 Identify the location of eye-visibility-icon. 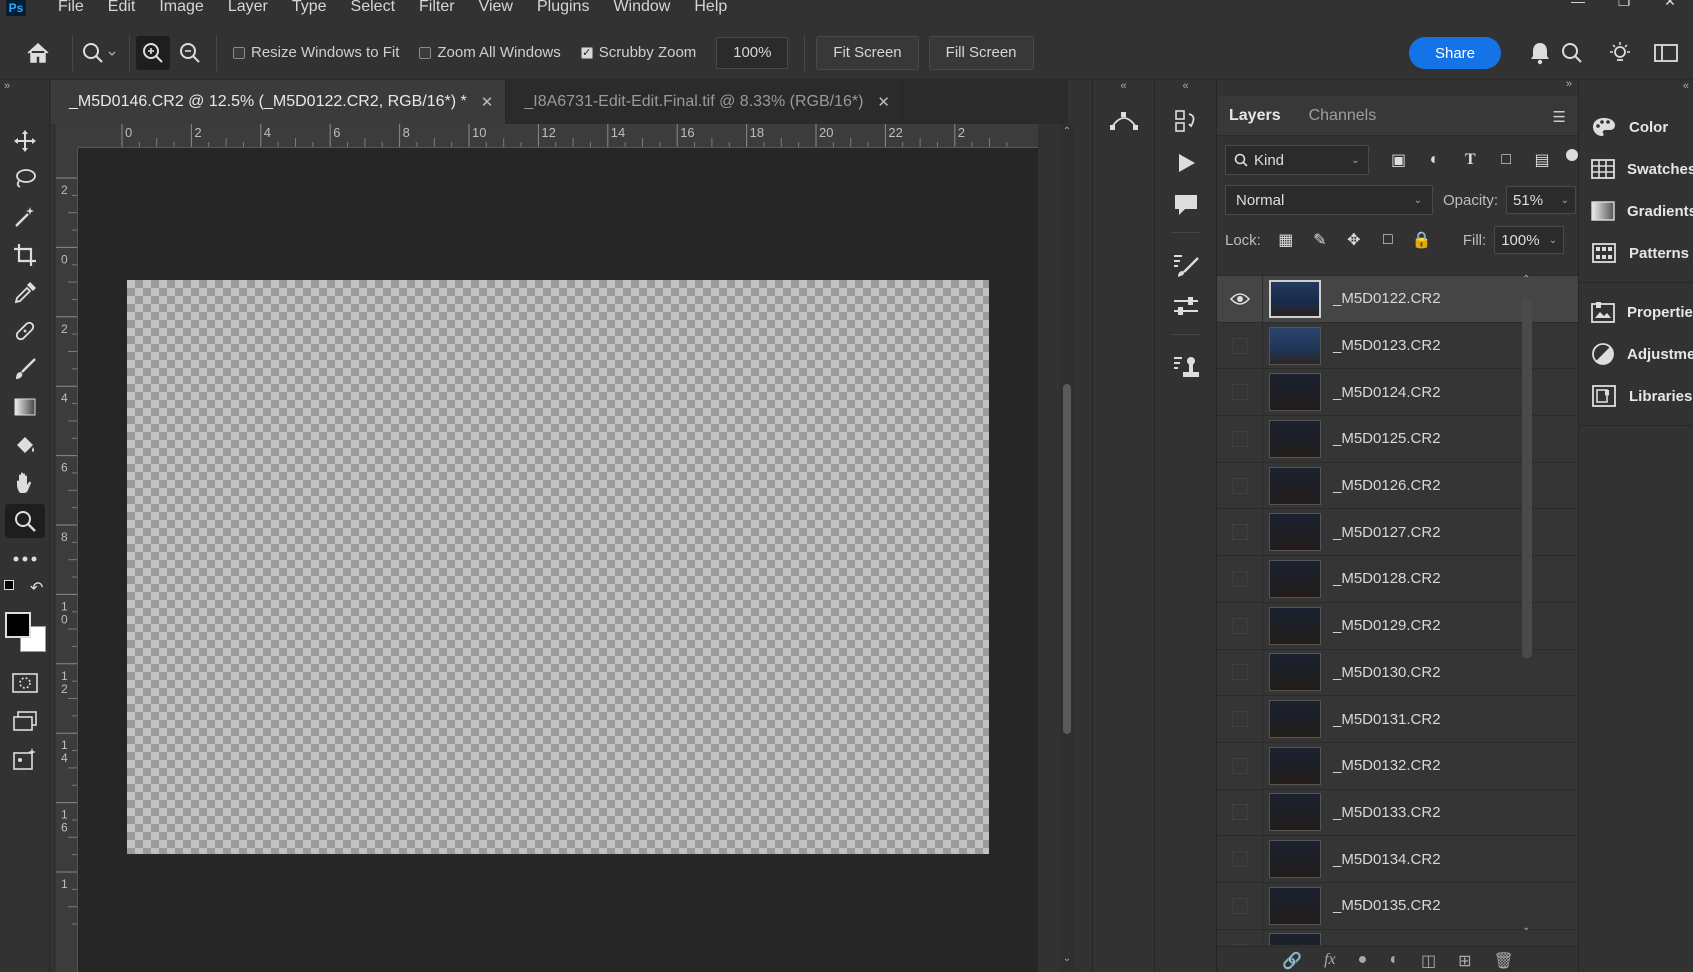
(1240, 299).